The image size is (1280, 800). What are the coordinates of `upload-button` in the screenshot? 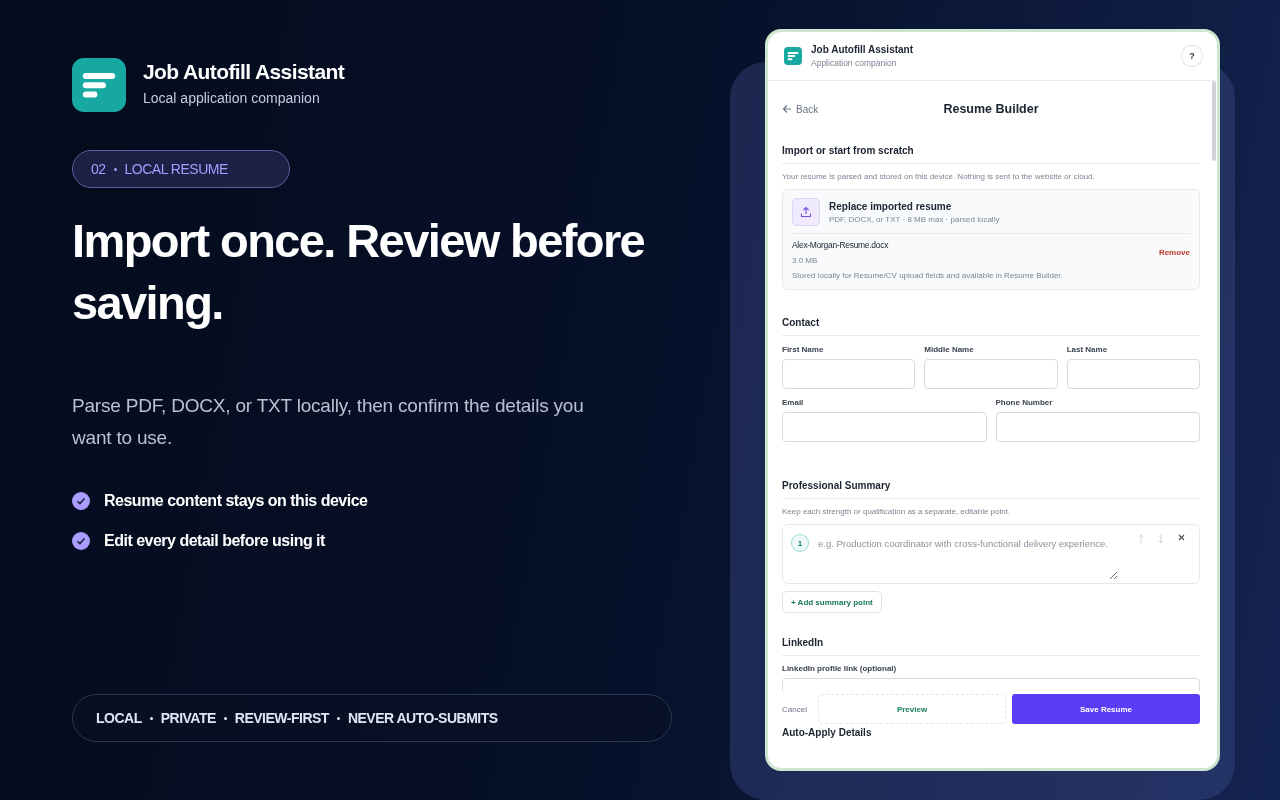 It's located at (806, 212).